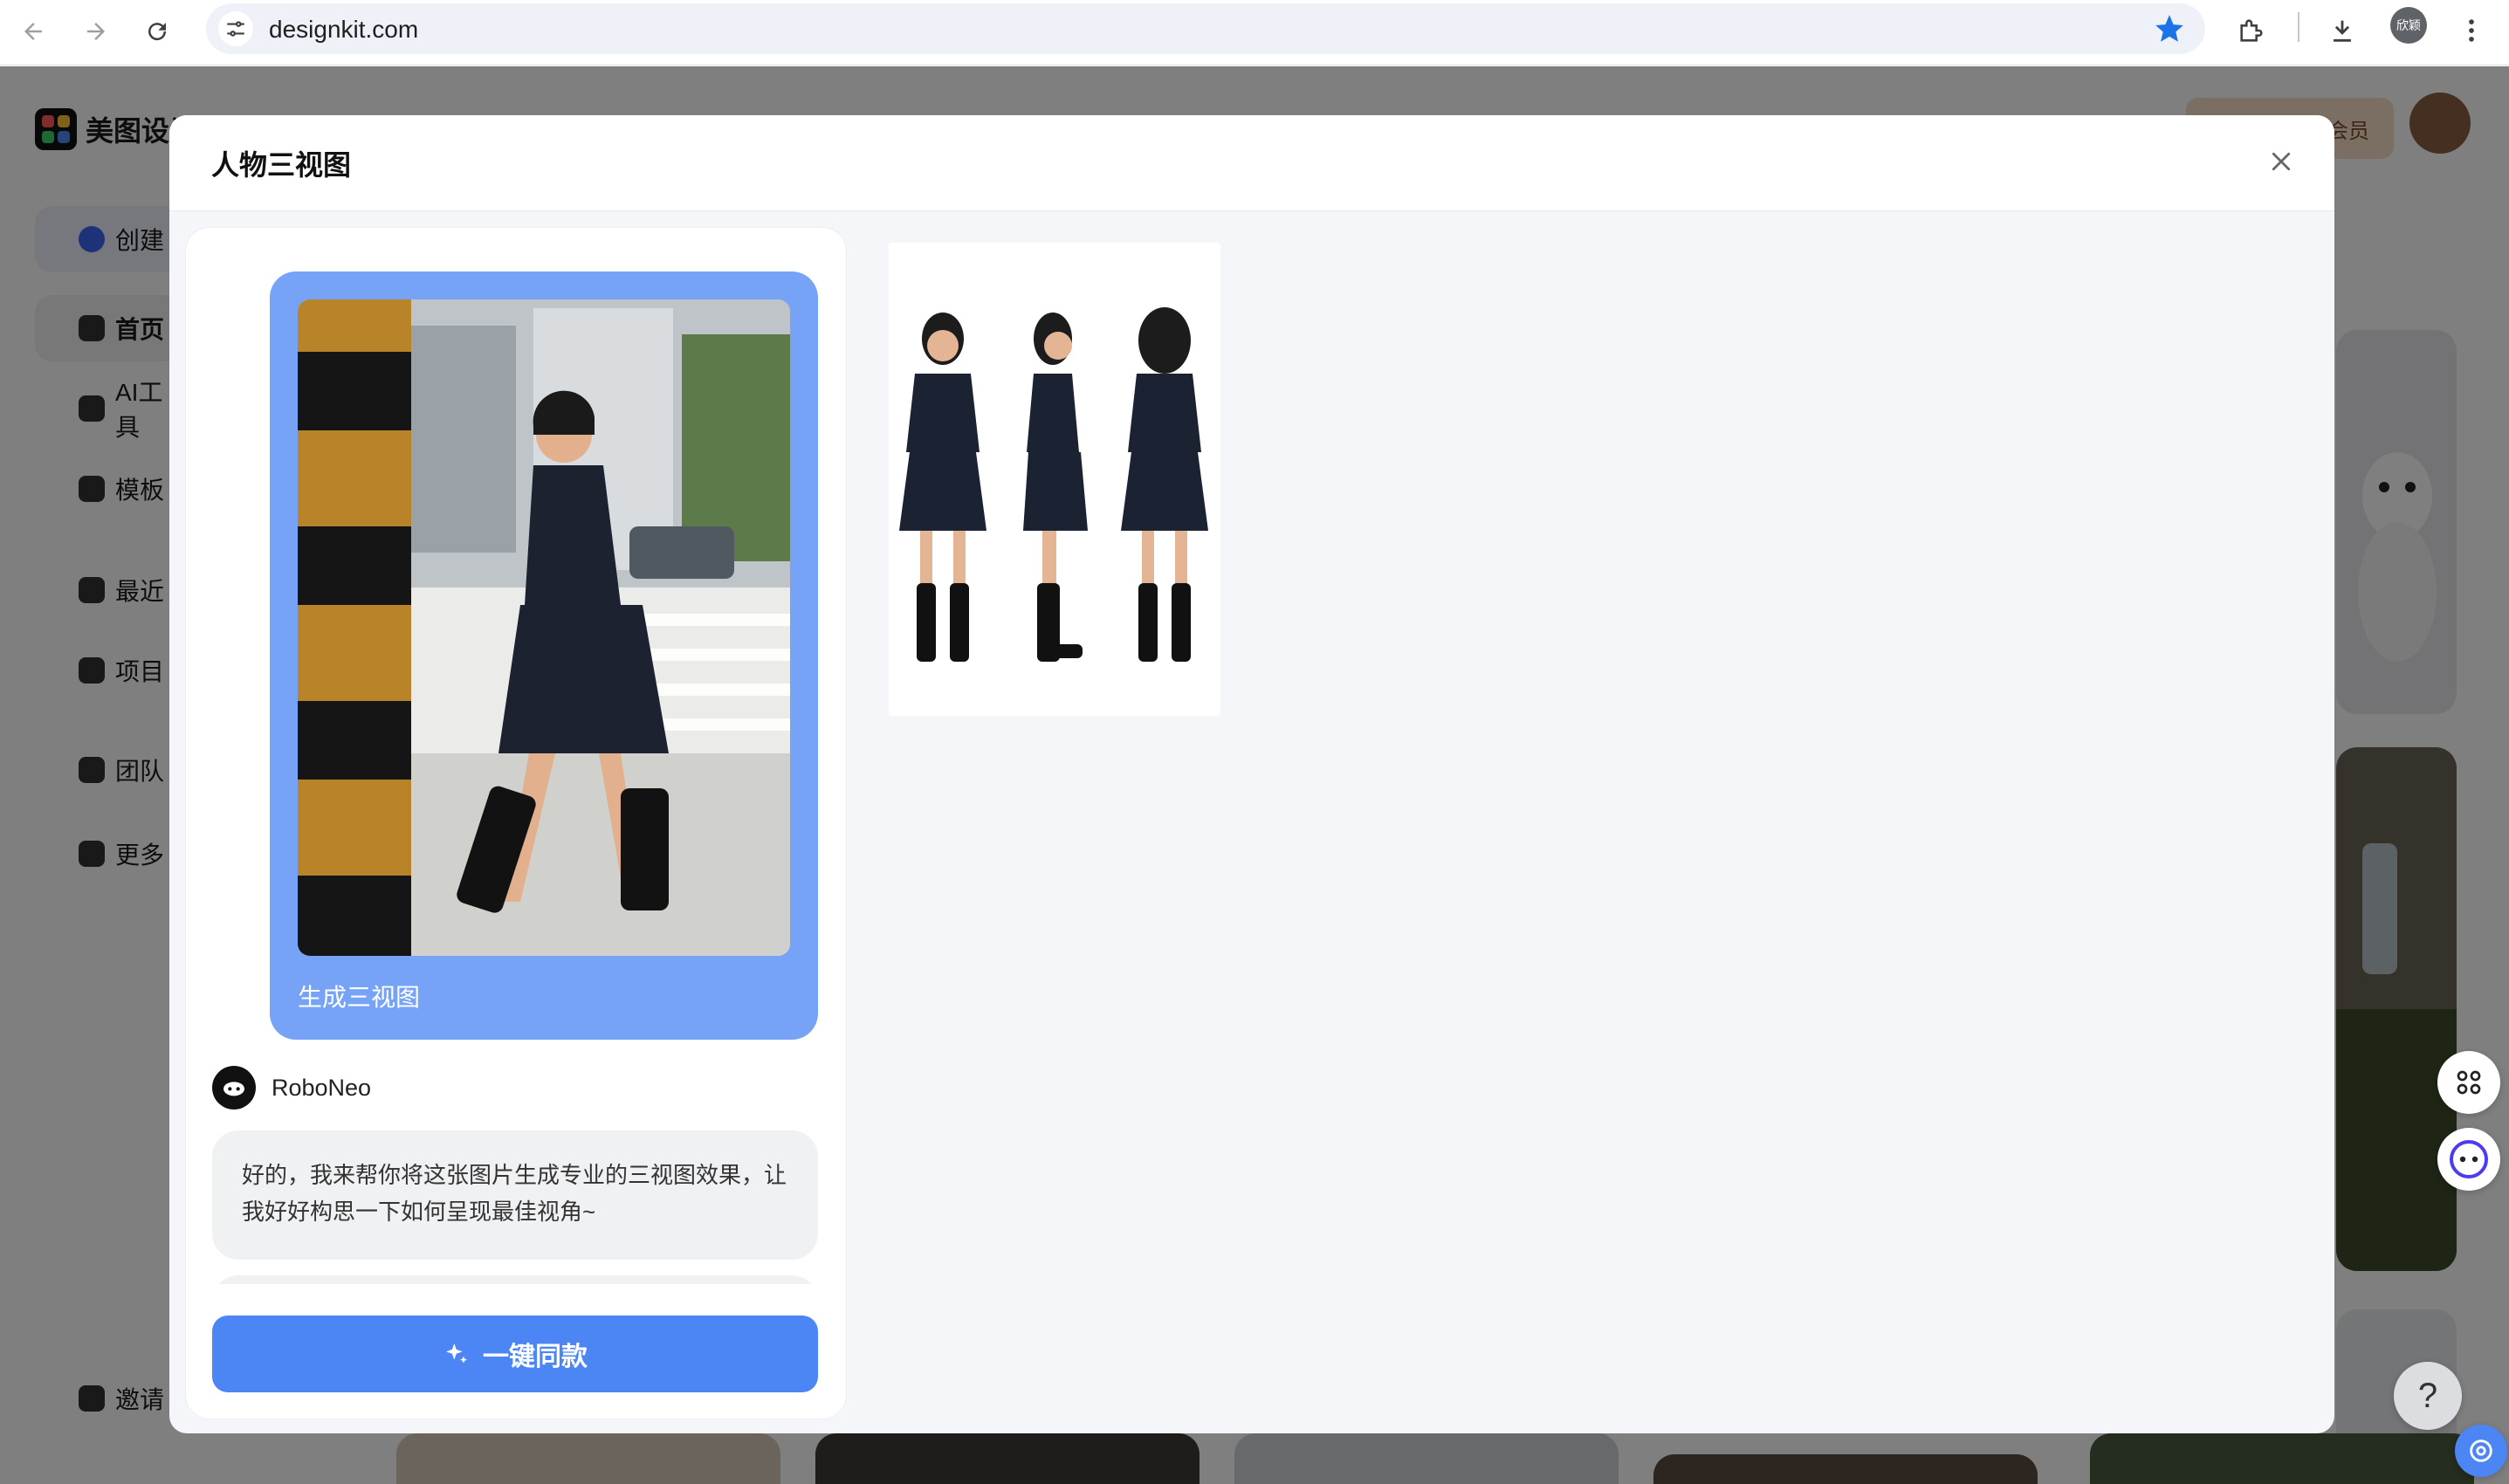 This screenshot has width=2509, height=1484. What do you see at coordinates (2342, 31) in the screenshot?
I see `download-icon` at bounding box center [2342, 31].